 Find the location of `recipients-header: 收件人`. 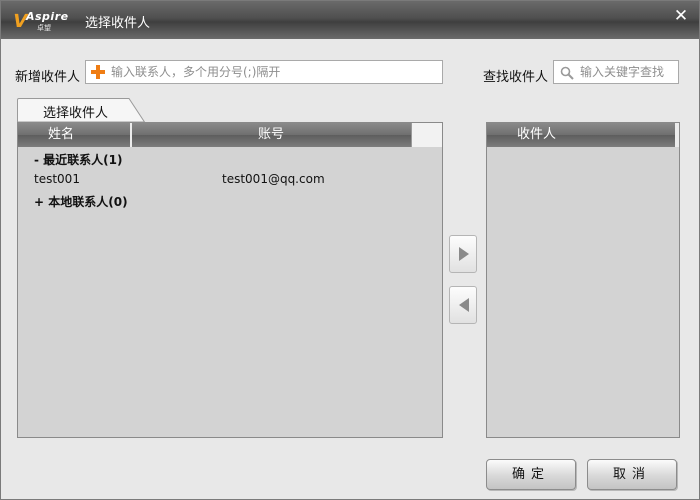

recipients-header: 收件人 is located at coordinates (581, 135).